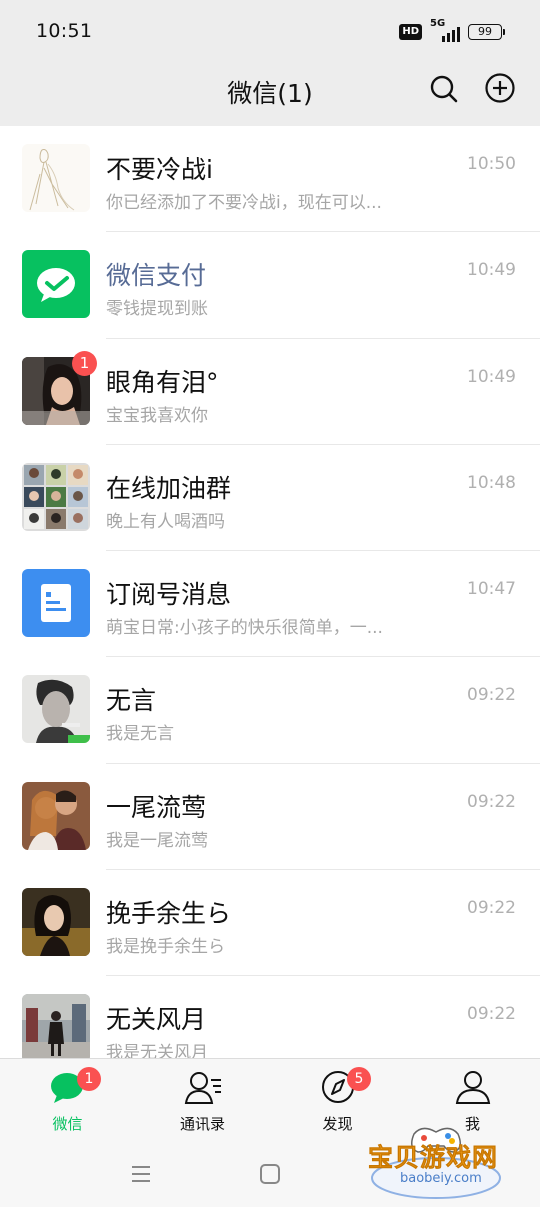 Image resolution: width=540 pixels, height=1207 pixels. Describe the element at coordinates (84, 363) in the screenshot. I see `unread-badge: 1` at that location.